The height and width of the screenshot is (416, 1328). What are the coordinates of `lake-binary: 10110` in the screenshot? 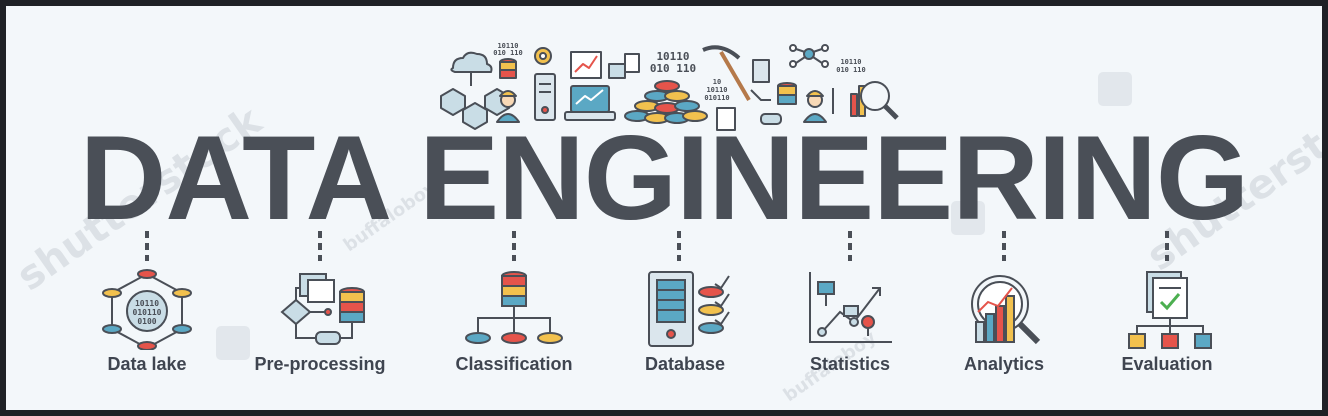 It's located at (147, 303).